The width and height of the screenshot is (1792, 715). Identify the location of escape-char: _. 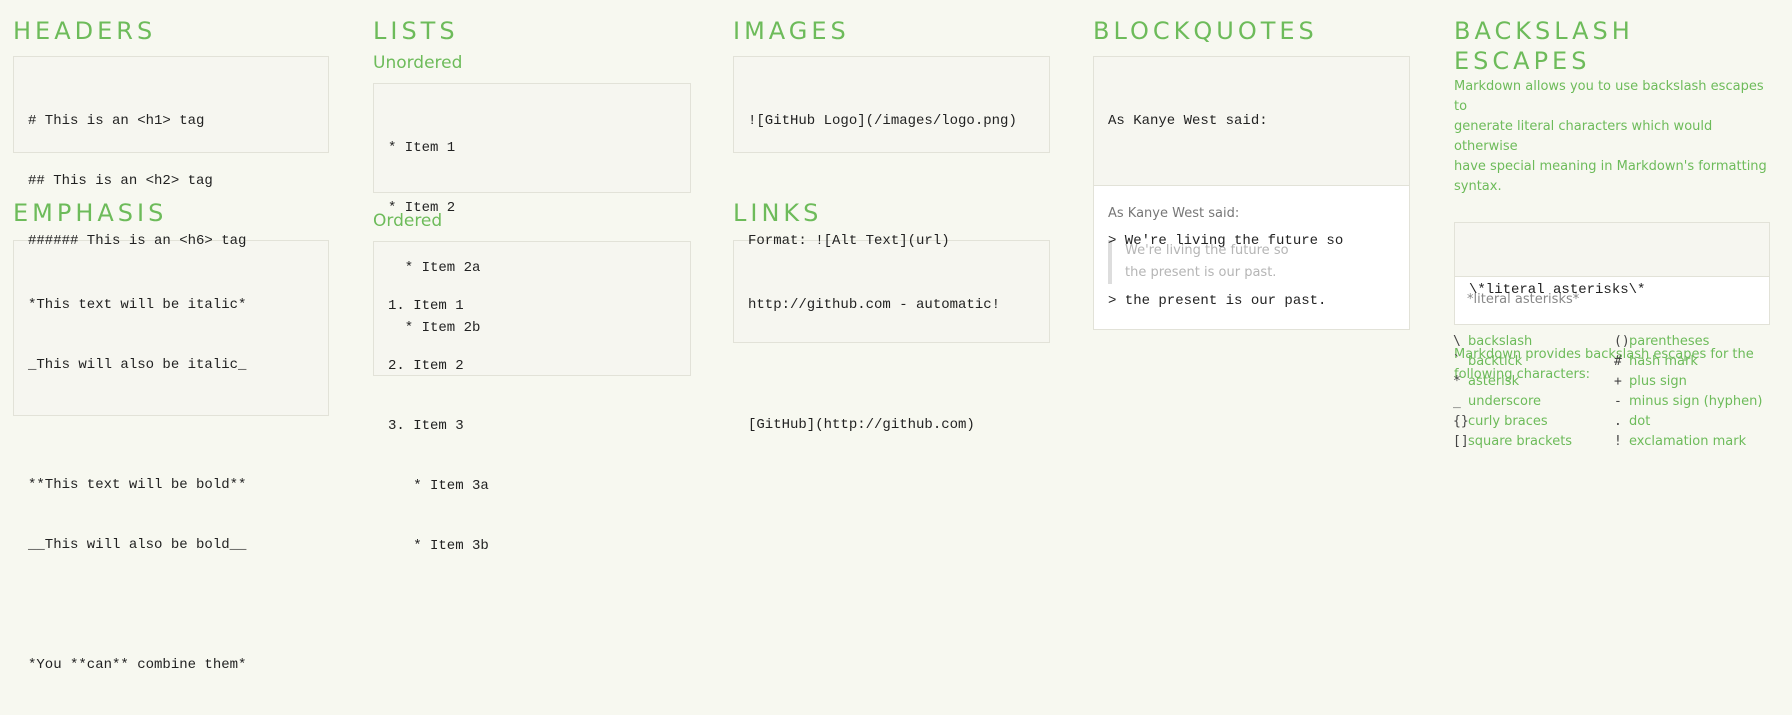
(1457, 401).